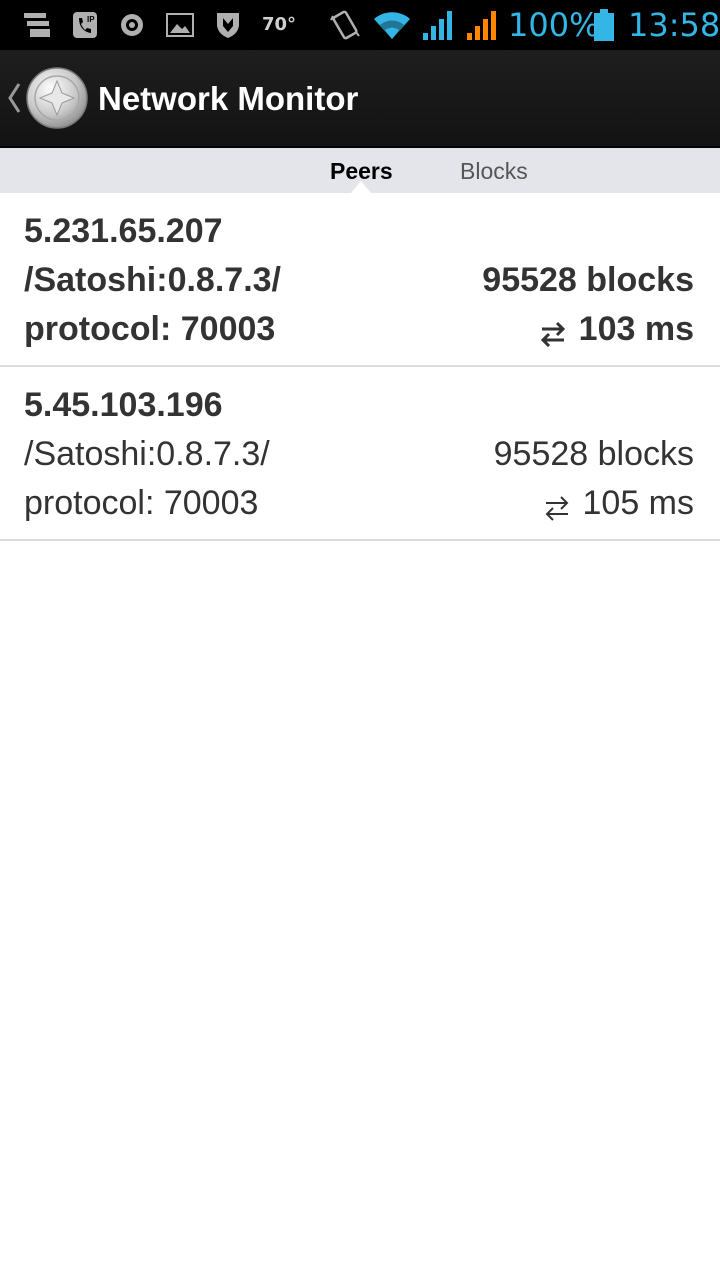 This screenshot has height=1280, width=720. What do you see at coordinates (494, 170) in the screenshot?
I see `tab-blocks: Blocks` at bounding box center [494, 170].